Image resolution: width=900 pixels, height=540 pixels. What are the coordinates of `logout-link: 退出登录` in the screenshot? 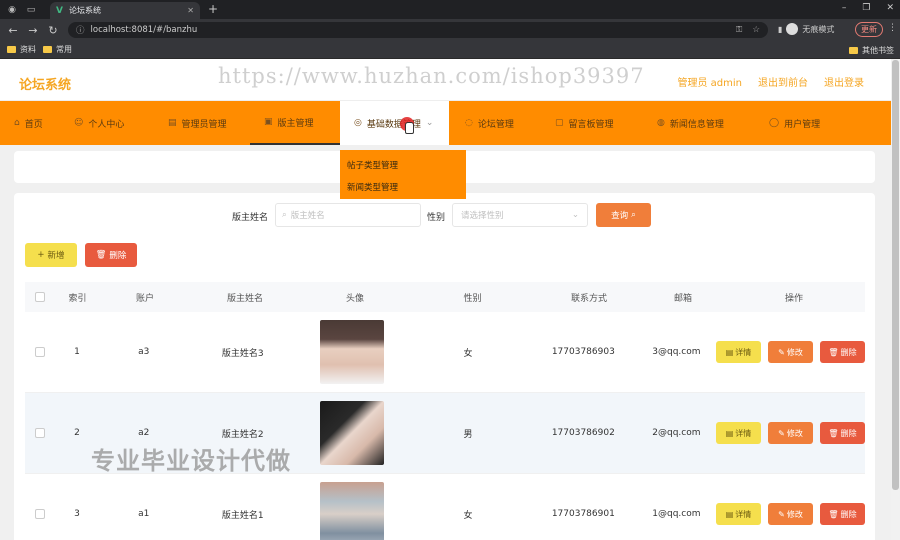 It's located at (844, 81).